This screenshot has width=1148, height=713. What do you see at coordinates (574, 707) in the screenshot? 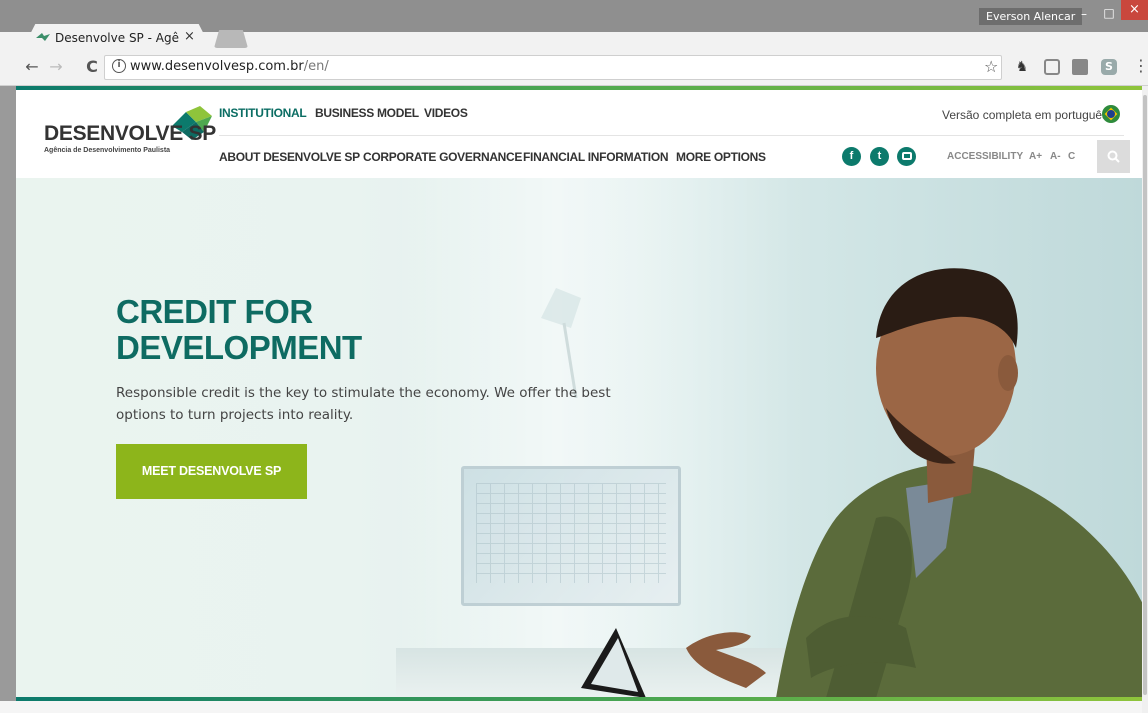
I see `window-bottom-edge` at bounding box center [574, 707].